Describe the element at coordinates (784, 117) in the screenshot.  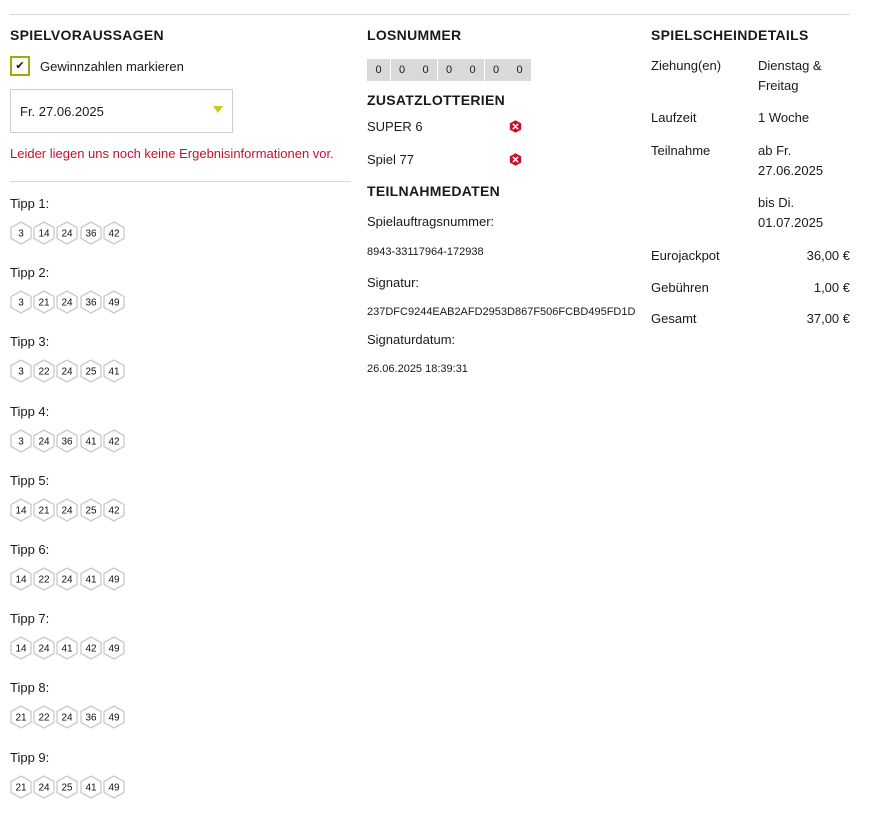
I see `laufzeit-value: 1 Woche` at that location.